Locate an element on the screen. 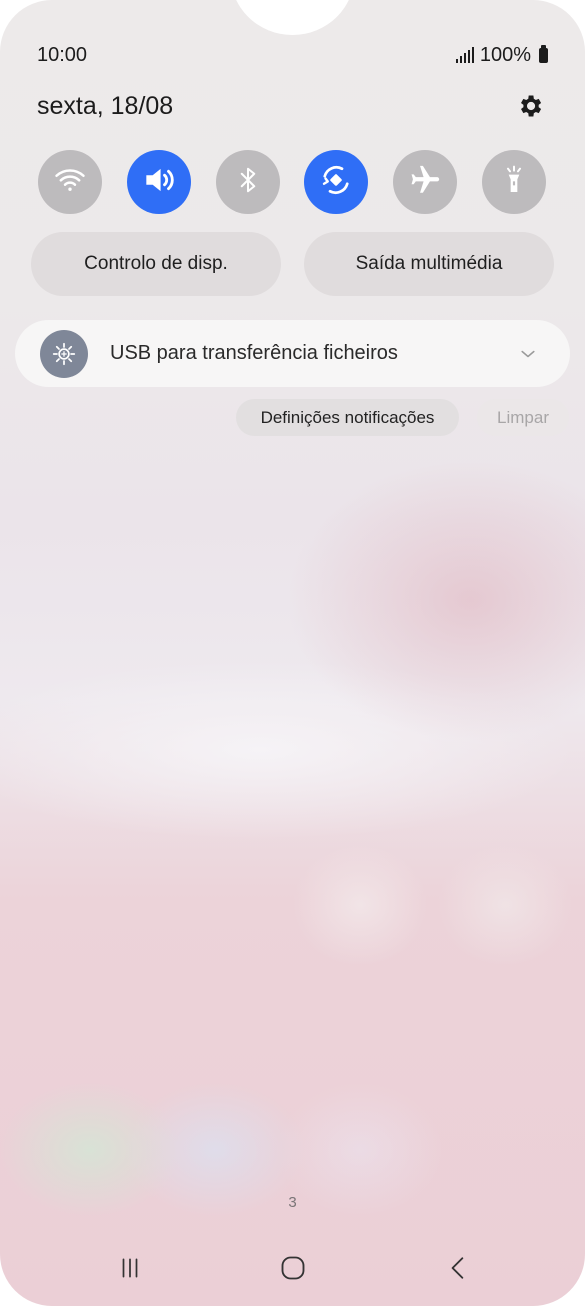 Image resolution: width=585 pixels, height=1306 pixels. home-button is located at coordinates (293, 1270).